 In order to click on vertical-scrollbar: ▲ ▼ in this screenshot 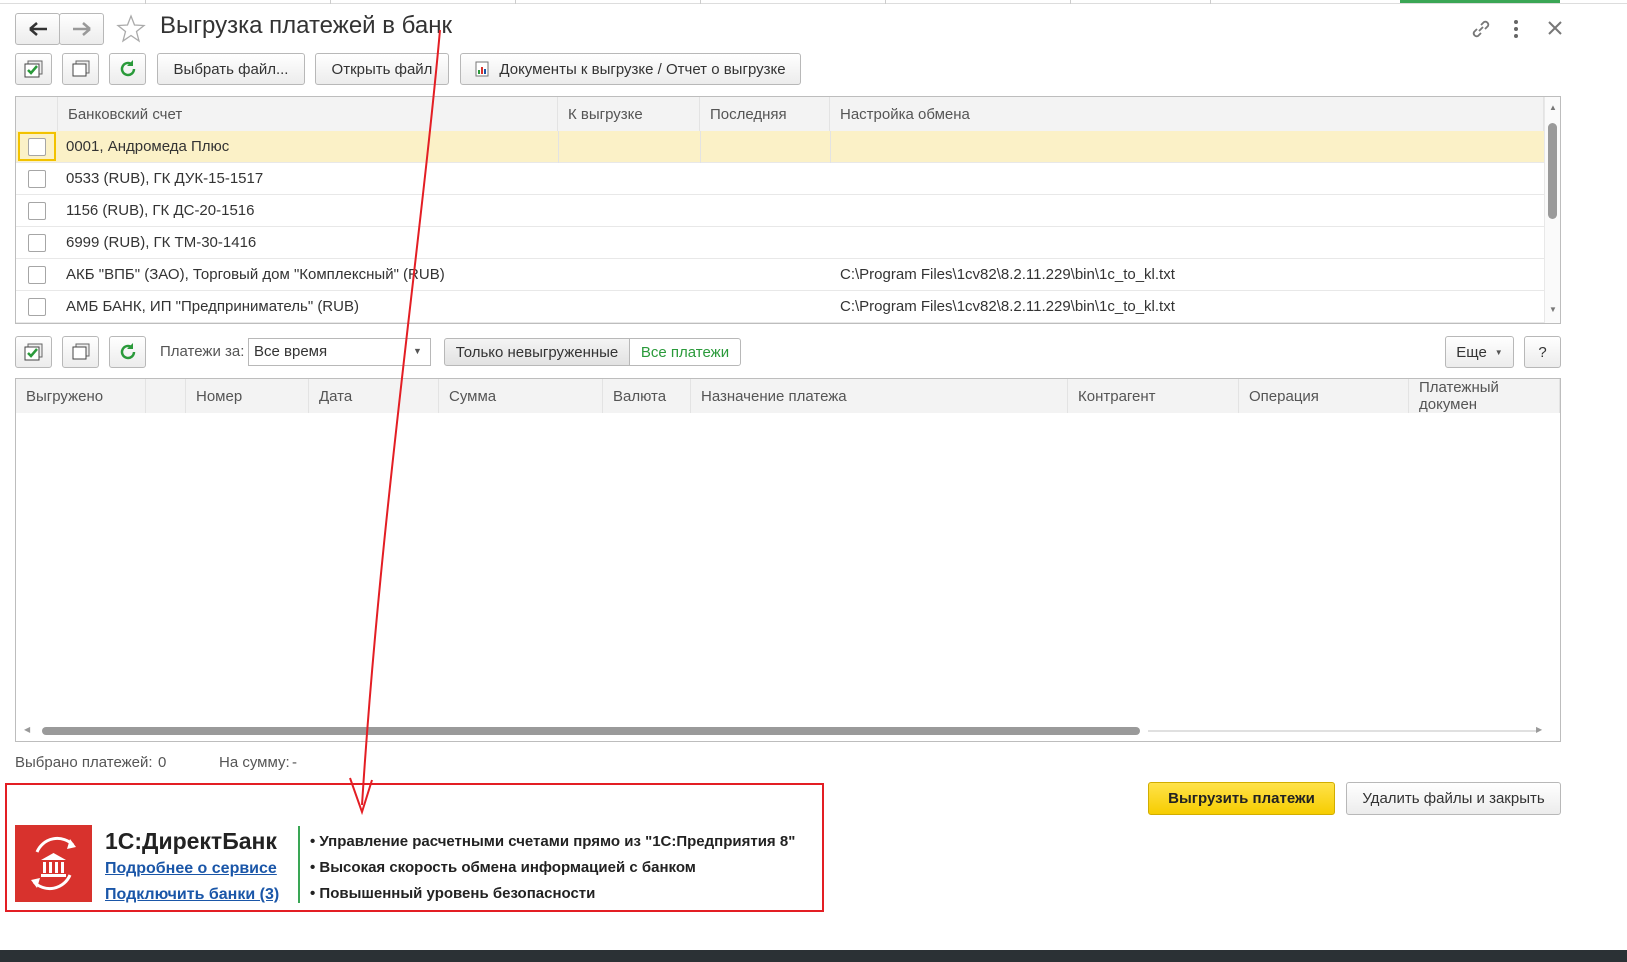, I will do `click(1552, 210)`.